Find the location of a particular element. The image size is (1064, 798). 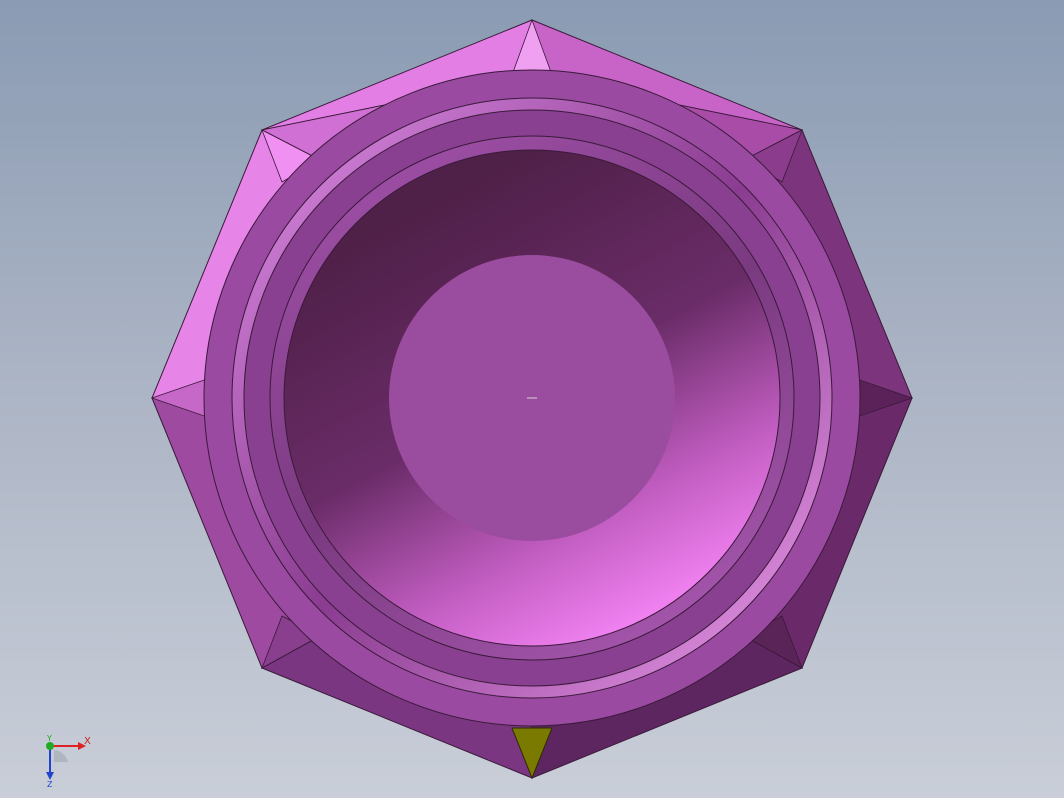

y-axis-label: Y is located at coordinates (49, 738).